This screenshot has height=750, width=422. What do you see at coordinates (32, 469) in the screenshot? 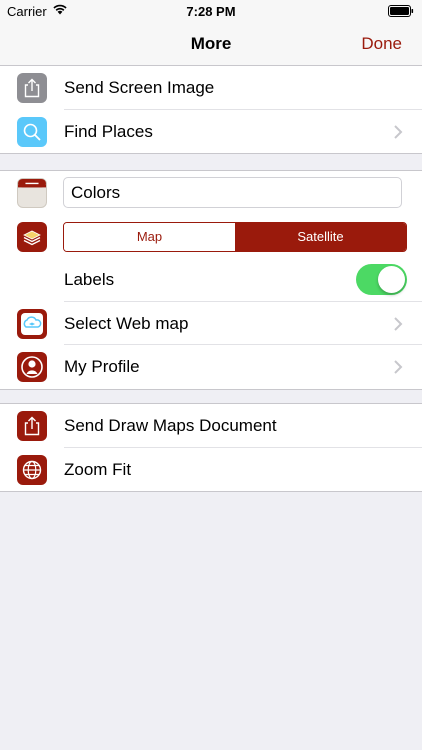
I see `globe-icon` at bounding box center [32, 469].